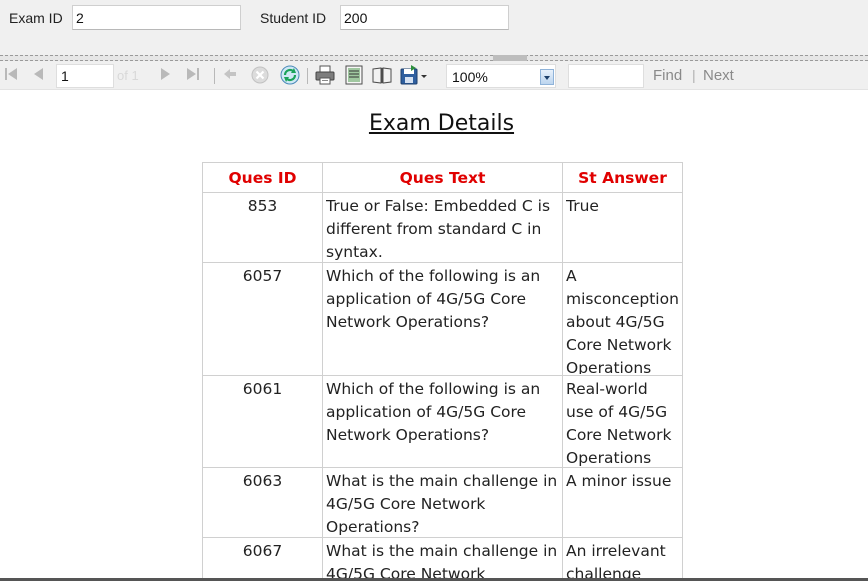 Image resolution: width=868 pixels, height=581 pixels. What do you see at coordinates (606, 76) in the screenshot?
I see `find-input` at bounding box center [606, 76].